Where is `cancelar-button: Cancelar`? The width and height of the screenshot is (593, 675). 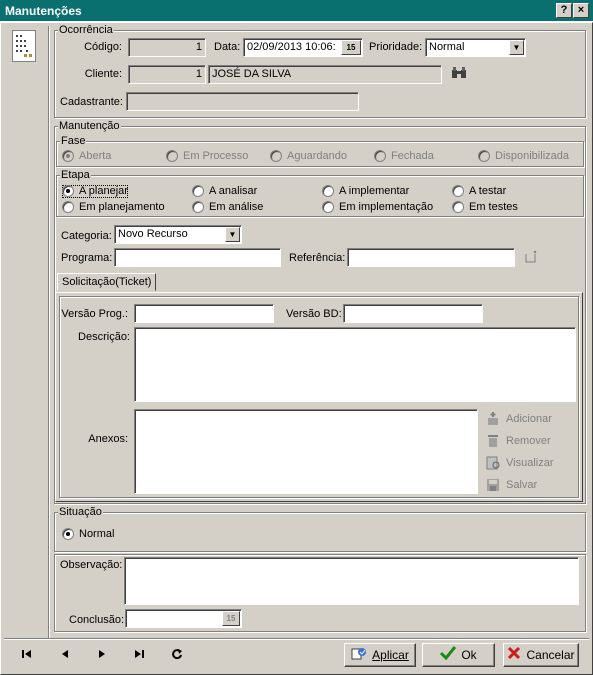
cancelar-button: Cancelar is located at coordinates (541, 655).